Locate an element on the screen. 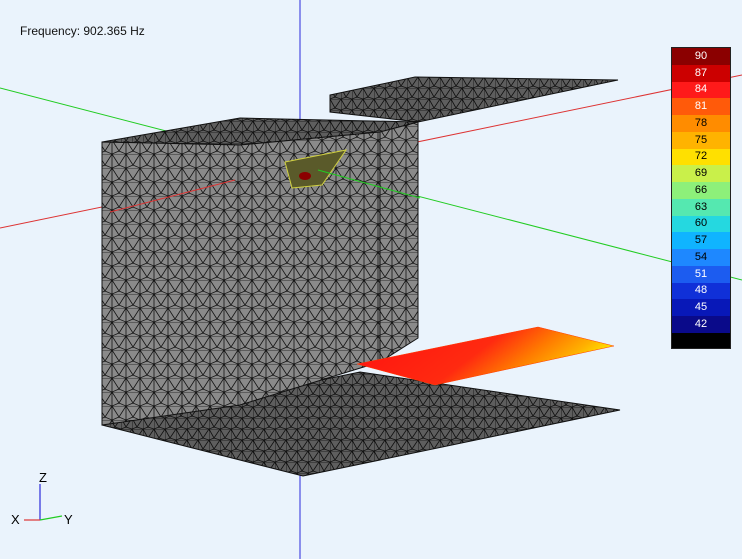  colorbar-cell: 78 is located at coordinates (701, 123).